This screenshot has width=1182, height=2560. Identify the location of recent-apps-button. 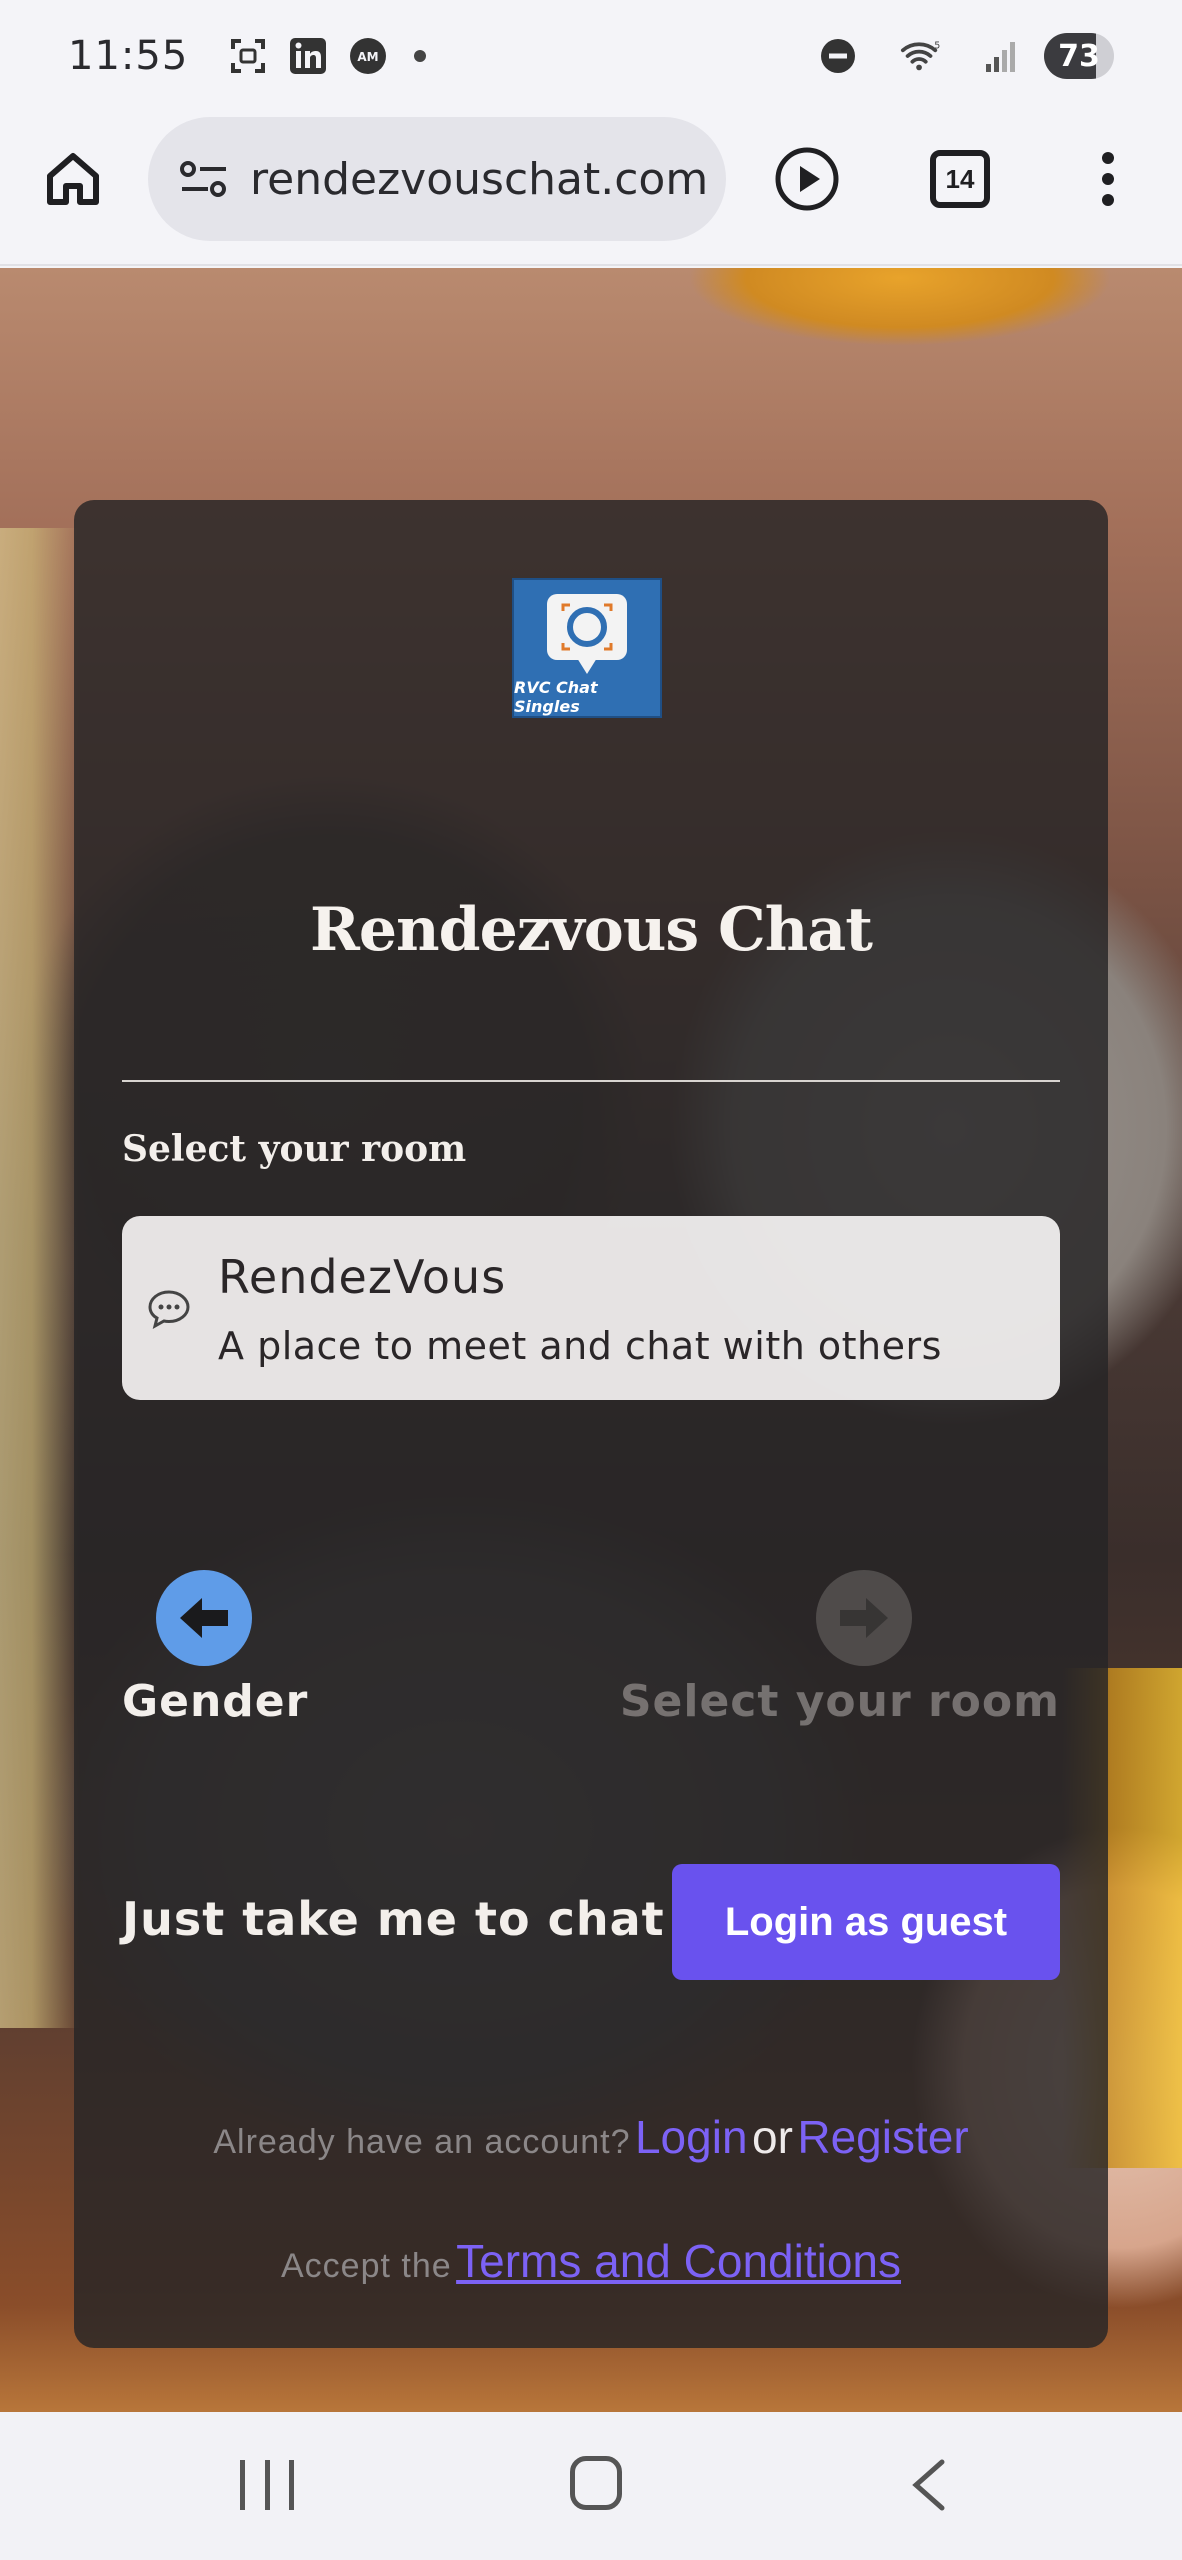
(267, 2485).